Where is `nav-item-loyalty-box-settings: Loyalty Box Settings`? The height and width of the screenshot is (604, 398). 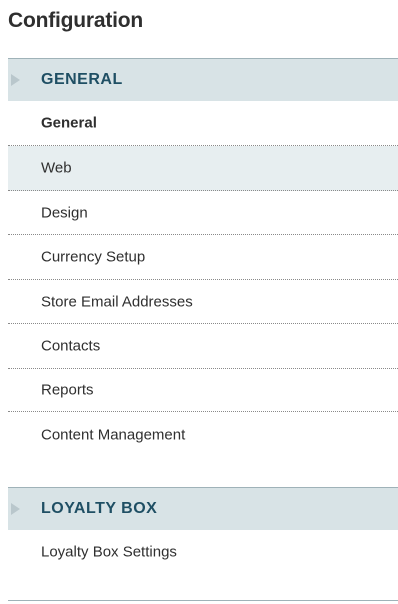 nav-item-loyalty-box-settings: Loyalty Box Settings is located at coordinates (203, 552).